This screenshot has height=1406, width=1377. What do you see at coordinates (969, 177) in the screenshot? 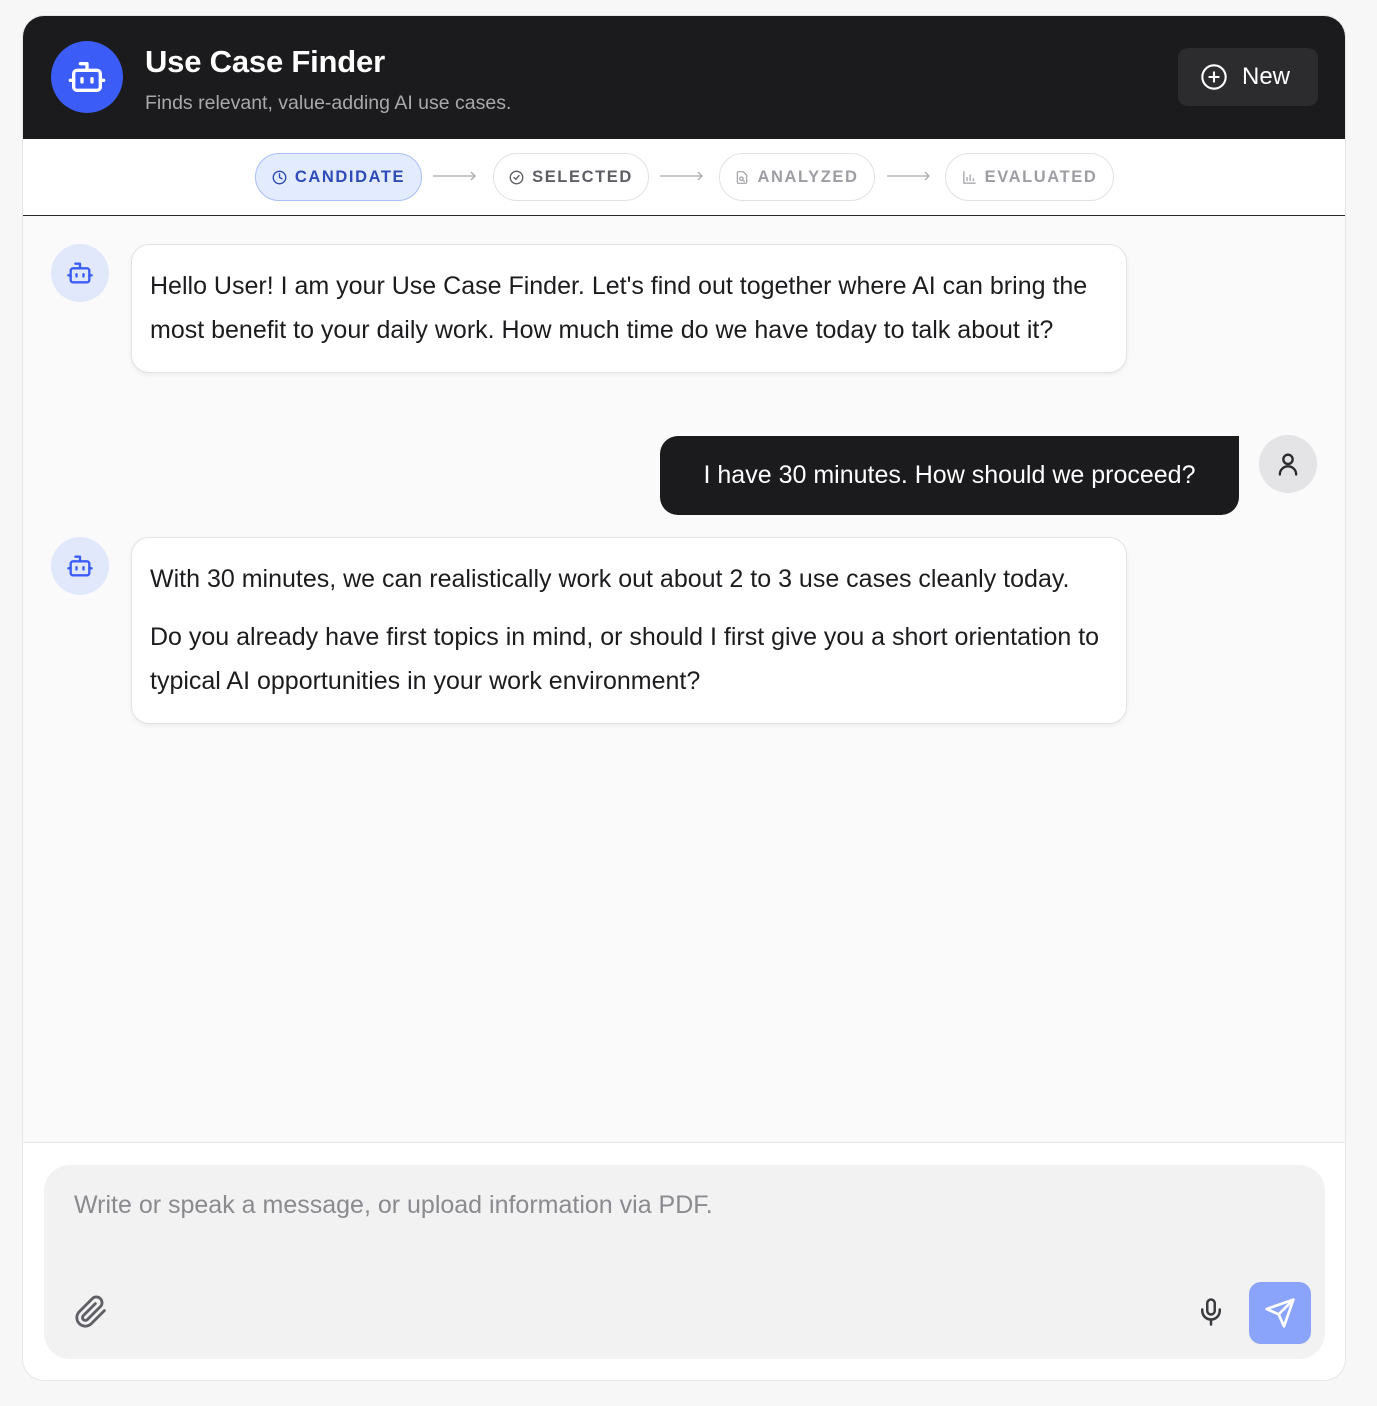
I see `bar-chart-icon` at bounding box center [969, 177].